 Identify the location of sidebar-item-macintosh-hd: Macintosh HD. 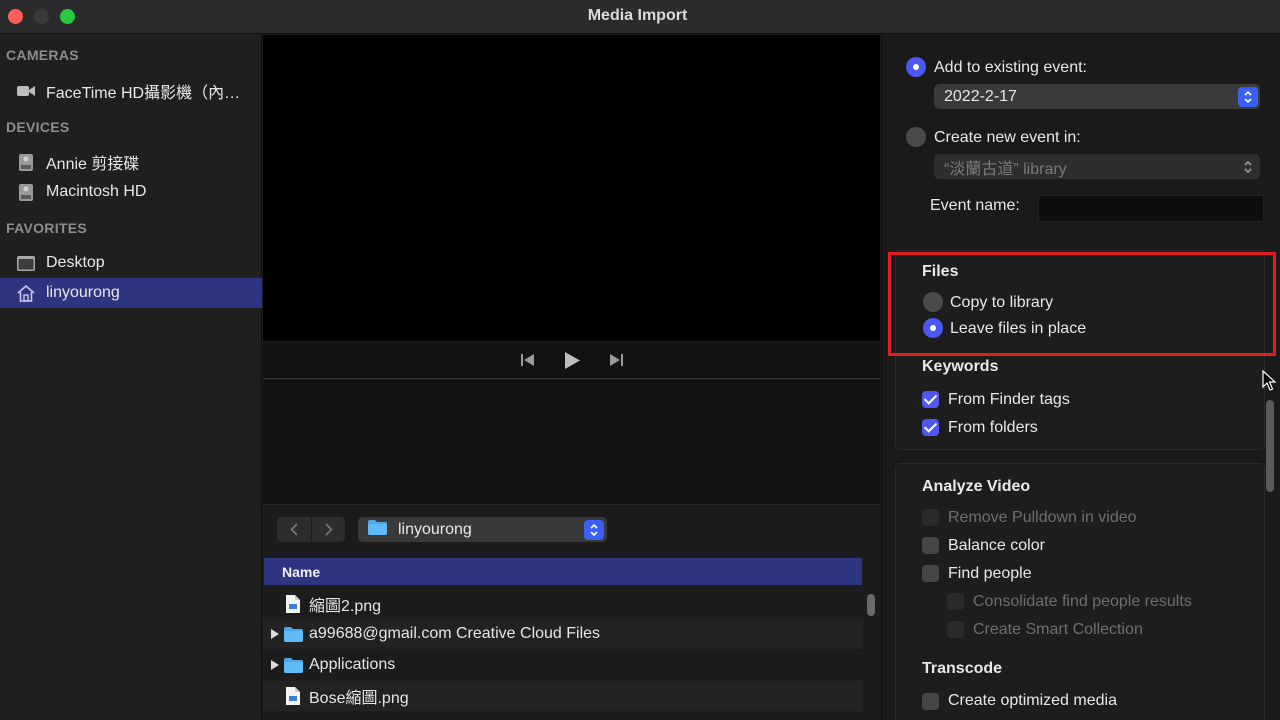
(131, 192).